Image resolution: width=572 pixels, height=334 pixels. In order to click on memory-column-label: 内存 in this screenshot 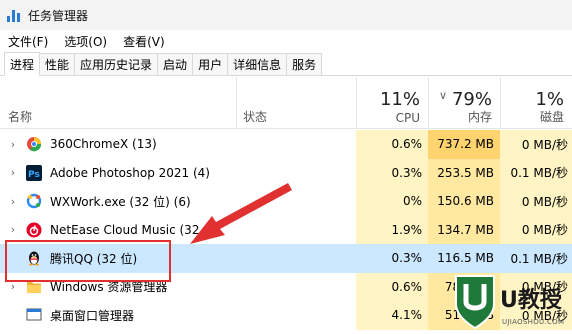, I will do `click(479, 117)`.